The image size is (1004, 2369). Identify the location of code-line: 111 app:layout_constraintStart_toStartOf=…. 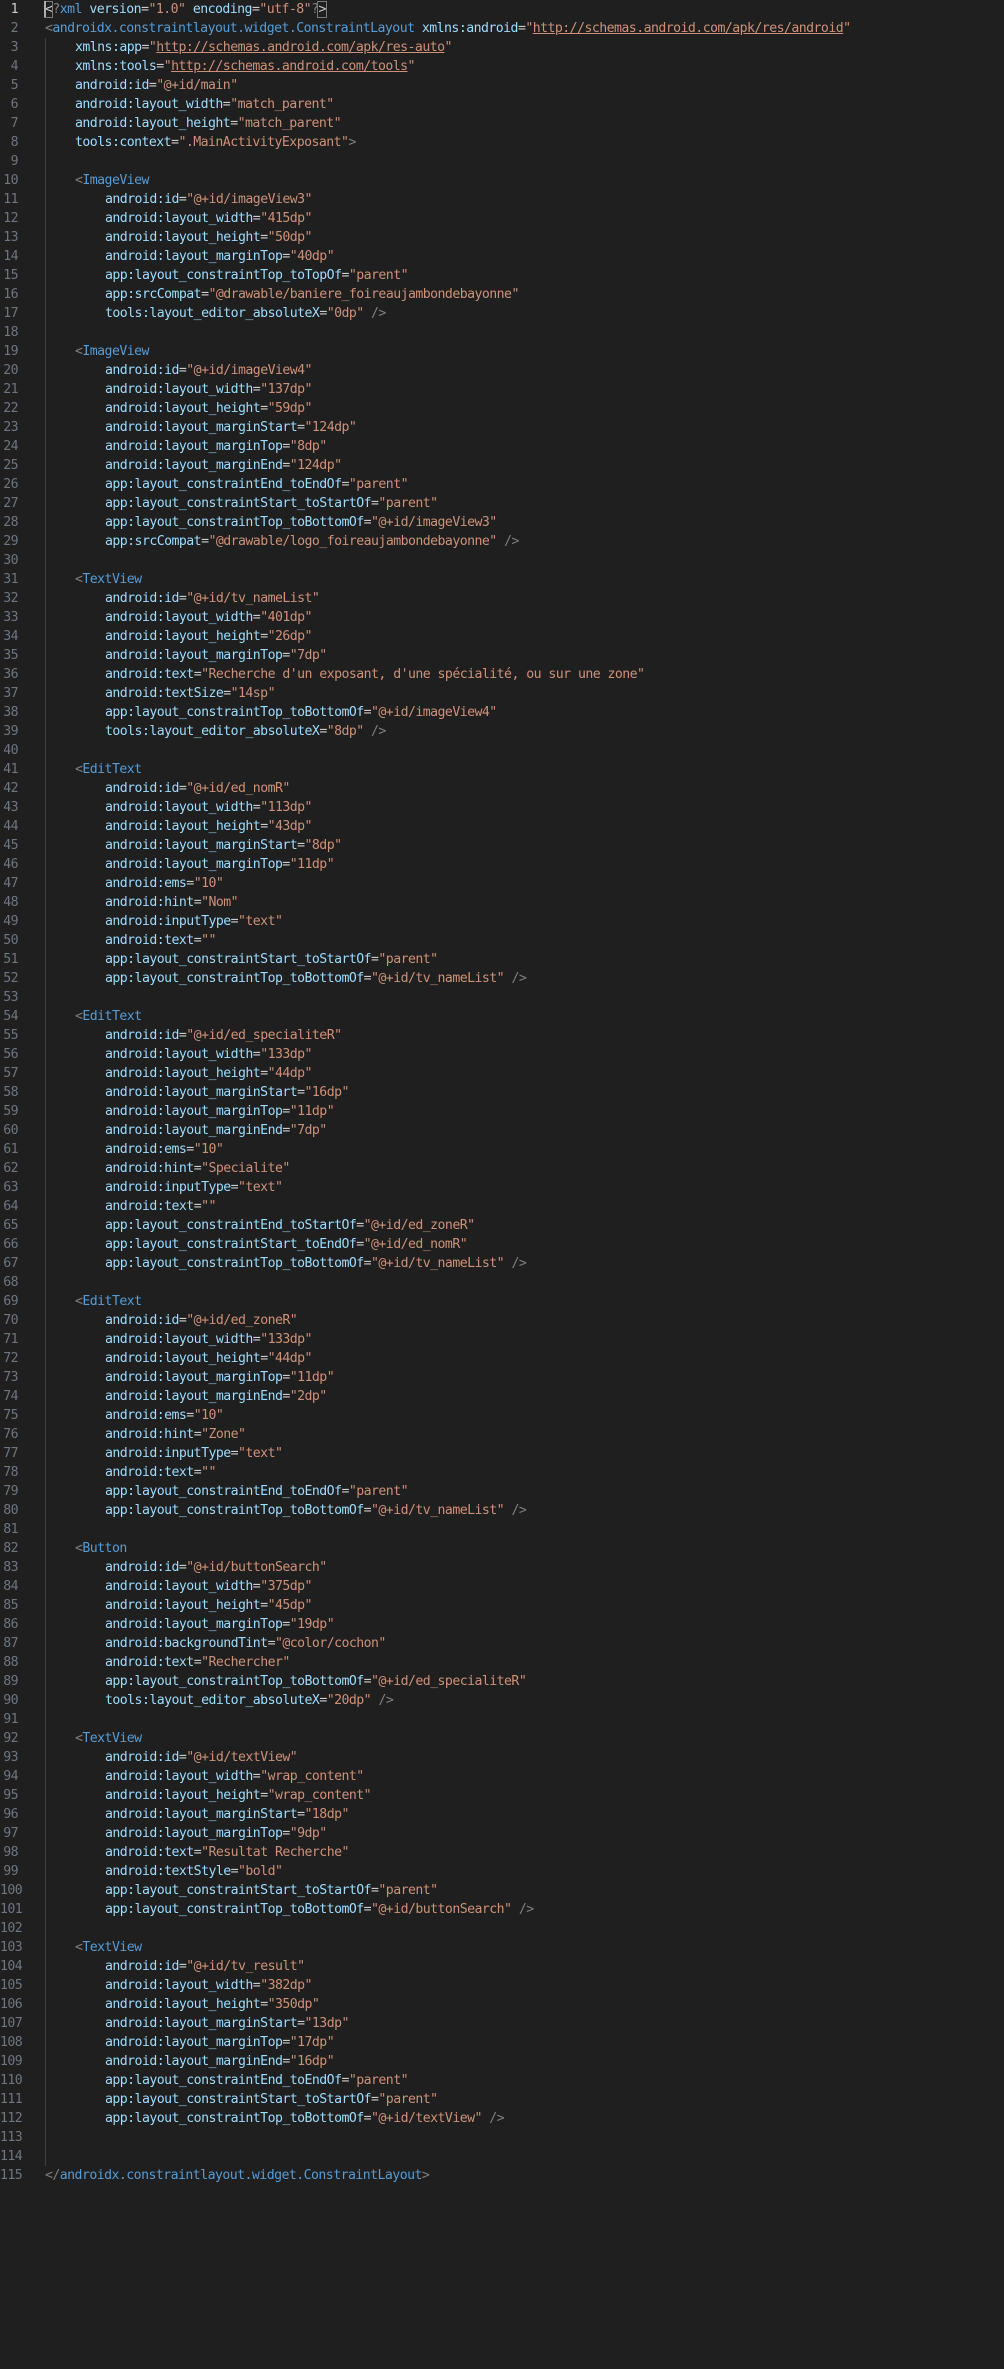
(502, 2099).